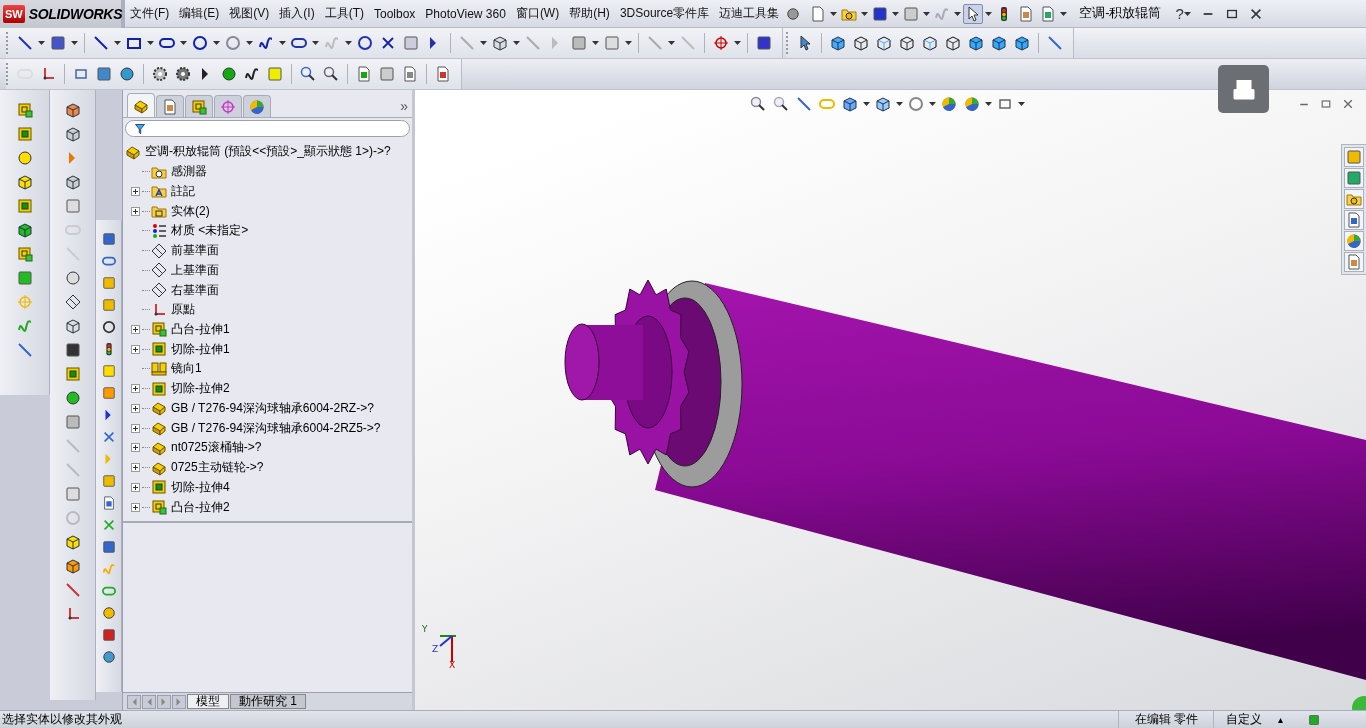  Describe the element at coordinates (150, 13) in the screenshot. I see `menu-item: 文件(F)` at that location.